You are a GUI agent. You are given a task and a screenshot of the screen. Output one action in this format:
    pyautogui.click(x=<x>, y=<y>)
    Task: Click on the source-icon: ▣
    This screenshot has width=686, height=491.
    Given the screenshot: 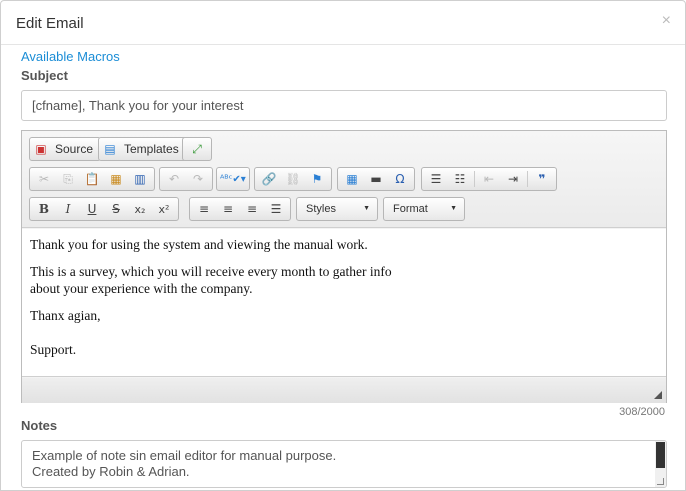 What is the action you would take?
    pyautogui.click(x=41, y=149)
    